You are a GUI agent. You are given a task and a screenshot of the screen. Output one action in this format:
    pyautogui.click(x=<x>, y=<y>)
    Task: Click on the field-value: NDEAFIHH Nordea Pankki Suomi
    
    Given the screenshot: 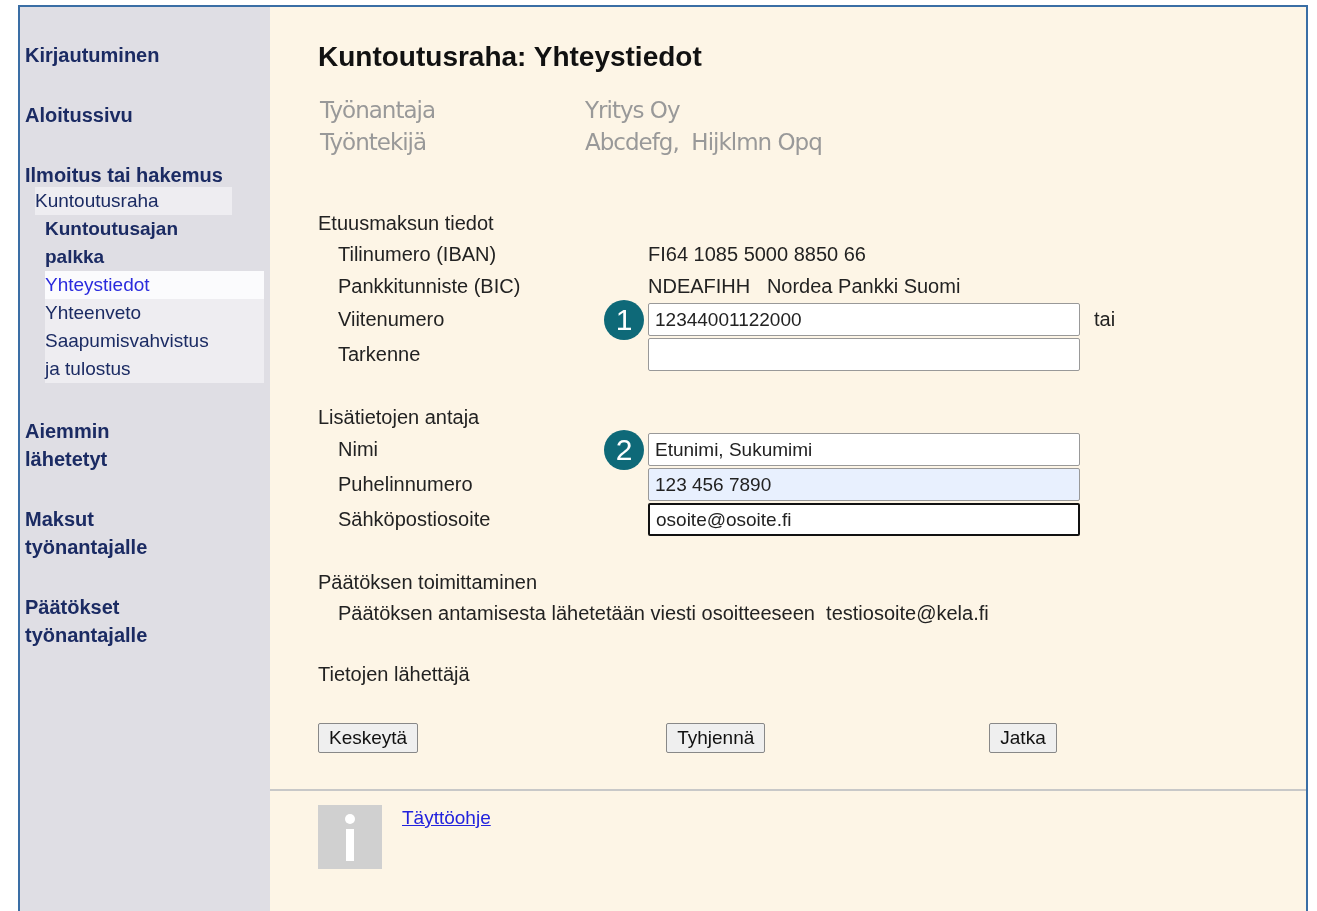 What is the action you would take?
    pyautogui.click(x=804, y=286)
    